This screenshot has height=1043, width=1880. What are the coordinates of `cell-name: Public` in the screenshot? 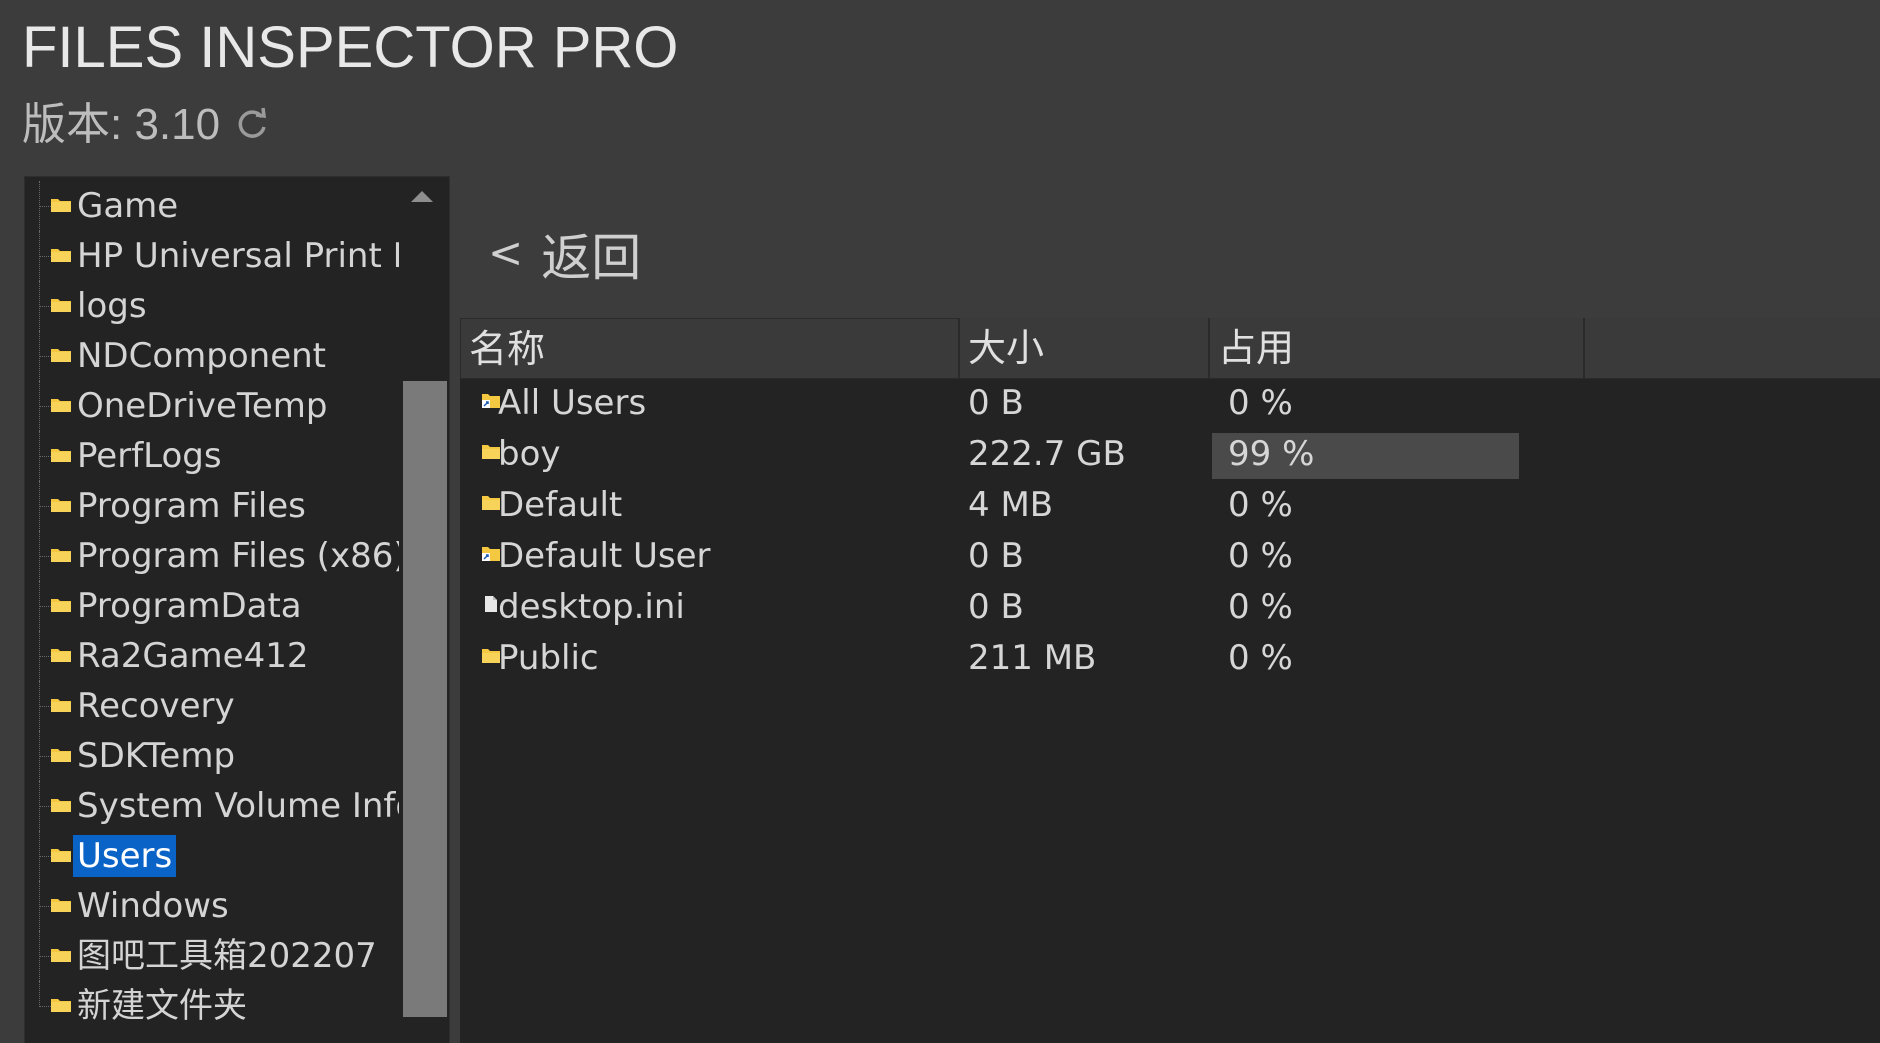 It's located at (548, 658).